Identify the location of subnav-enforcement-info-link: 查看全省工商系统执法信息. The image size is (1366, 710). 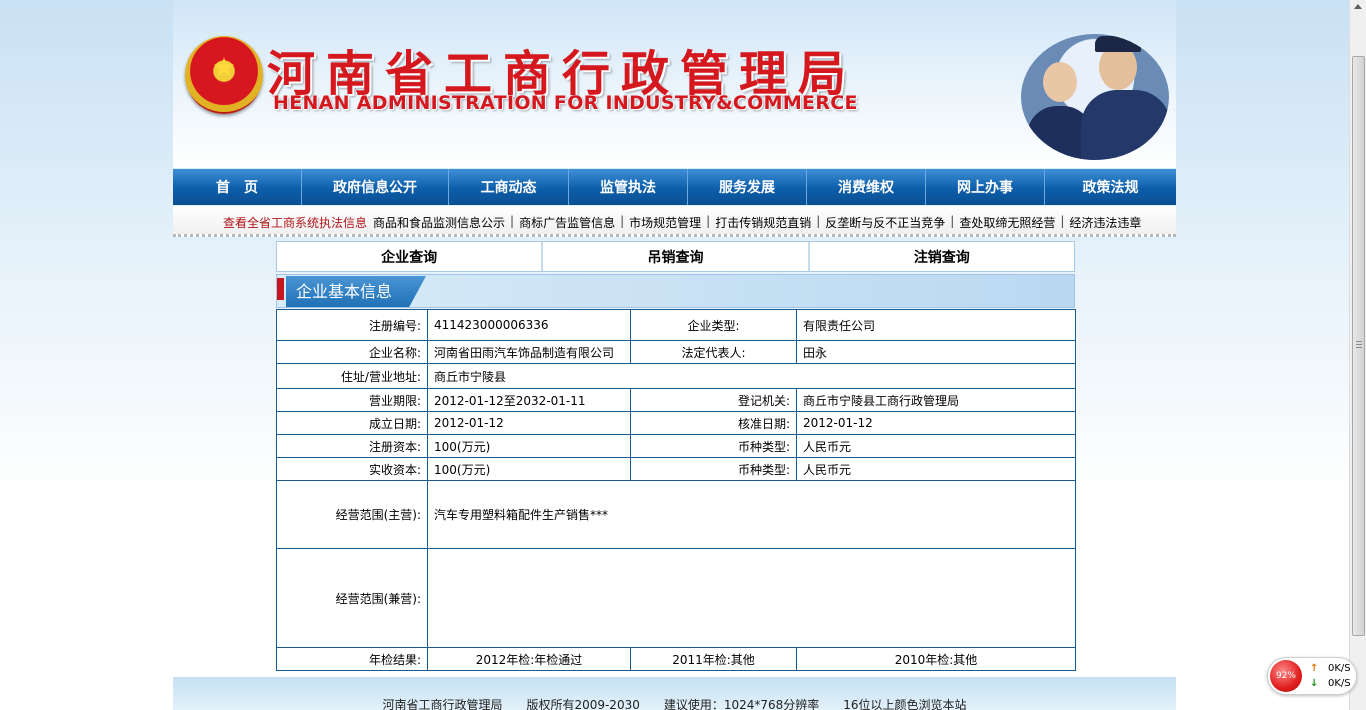
(295, 222).